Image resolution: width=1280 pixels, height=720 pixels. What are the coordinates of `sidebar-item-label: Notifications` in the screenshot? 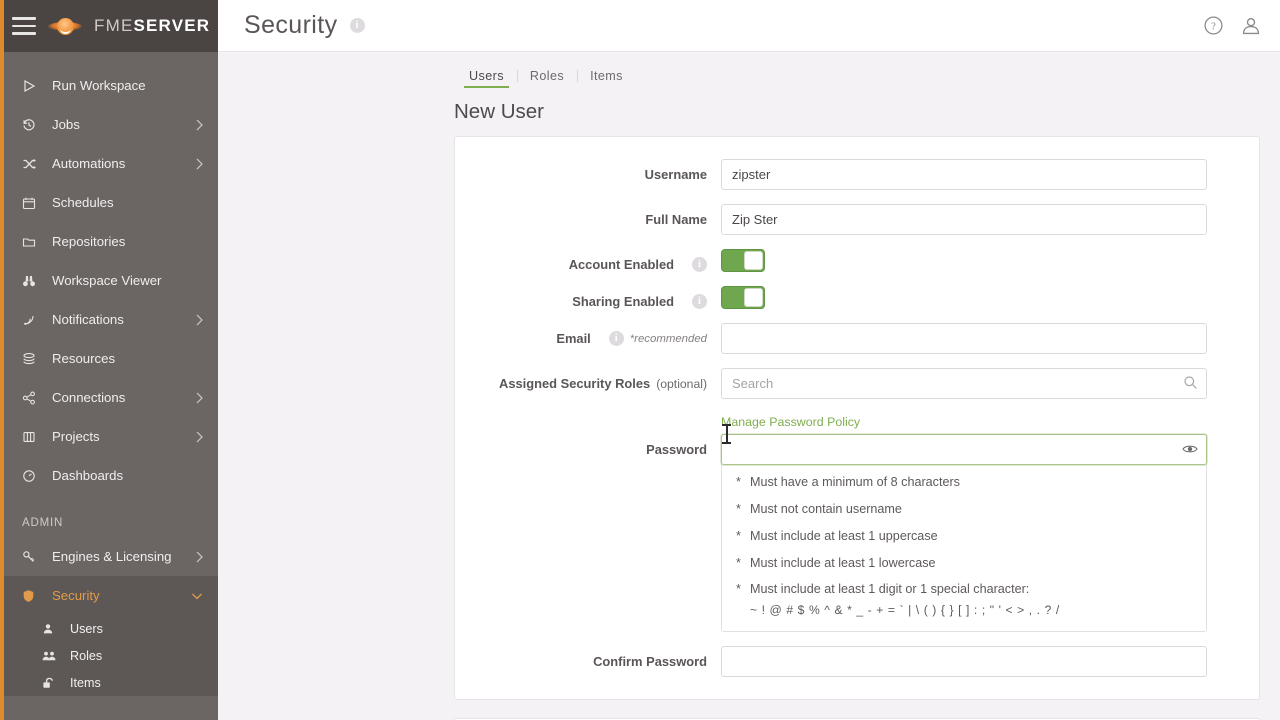 It's located at (88, 319).